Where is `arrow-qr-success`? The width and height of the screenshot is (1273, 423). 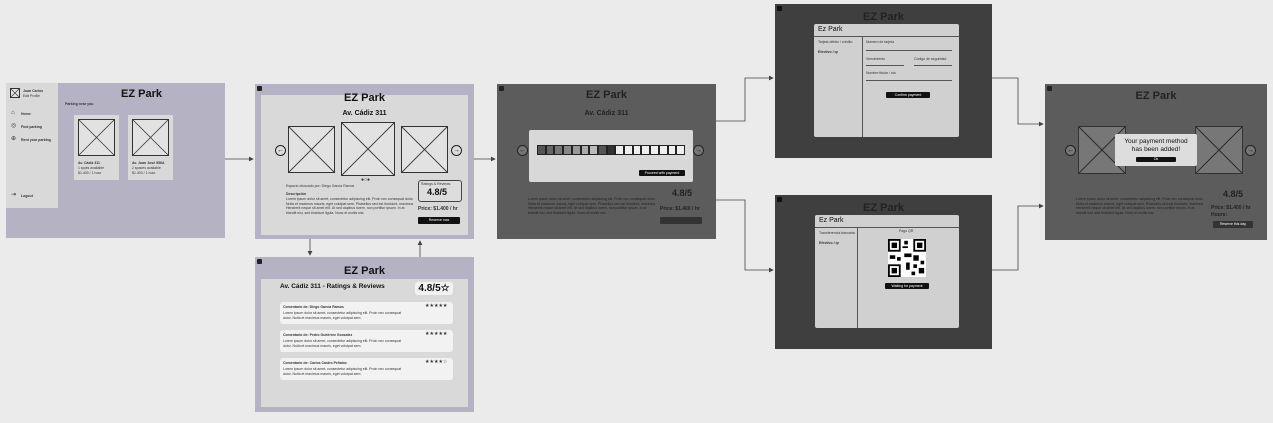
arrow-qr-success is located at coordinates (1018, 237).